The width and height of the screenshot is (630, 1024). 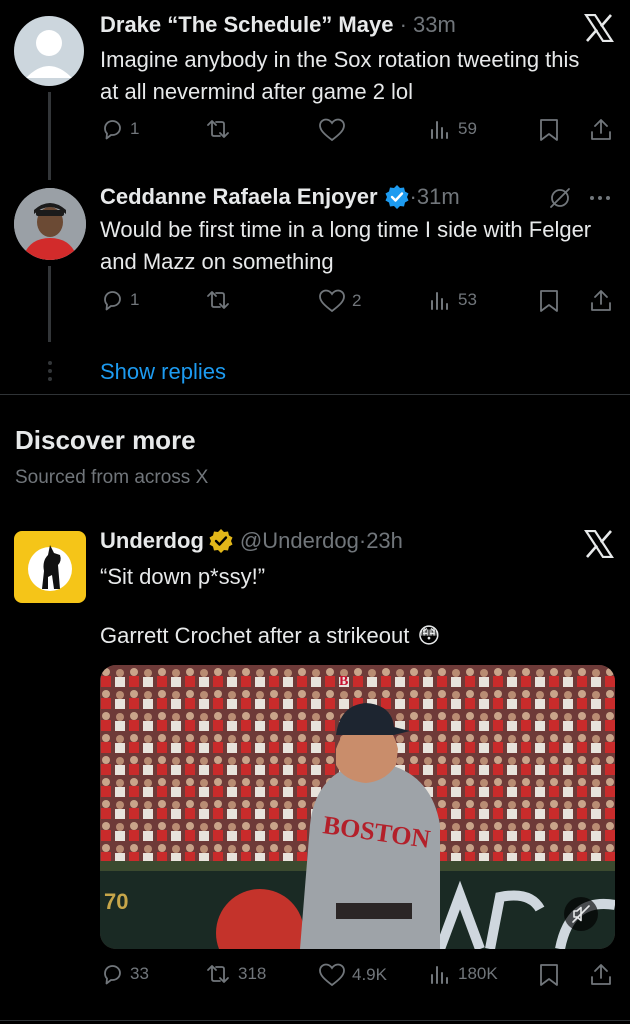 I want to click on like-button: 4.9K, so click(x=352, y=975).